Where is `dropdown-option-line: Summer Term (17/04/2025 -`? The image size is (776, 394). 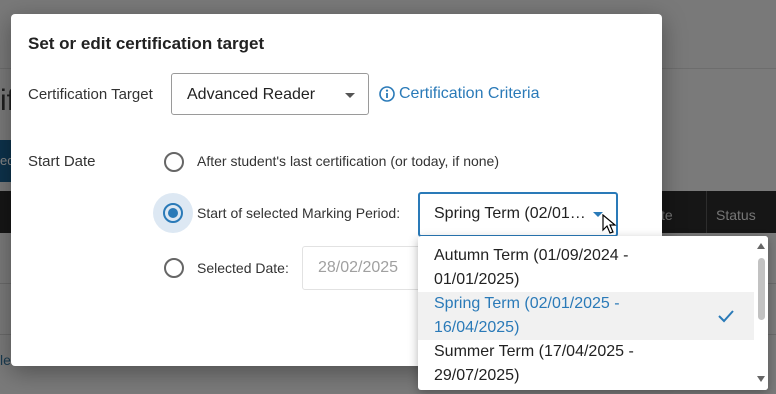
dropdown-option-line: Summer Term (17/04/2025 - is located at coordinates (534, 351).